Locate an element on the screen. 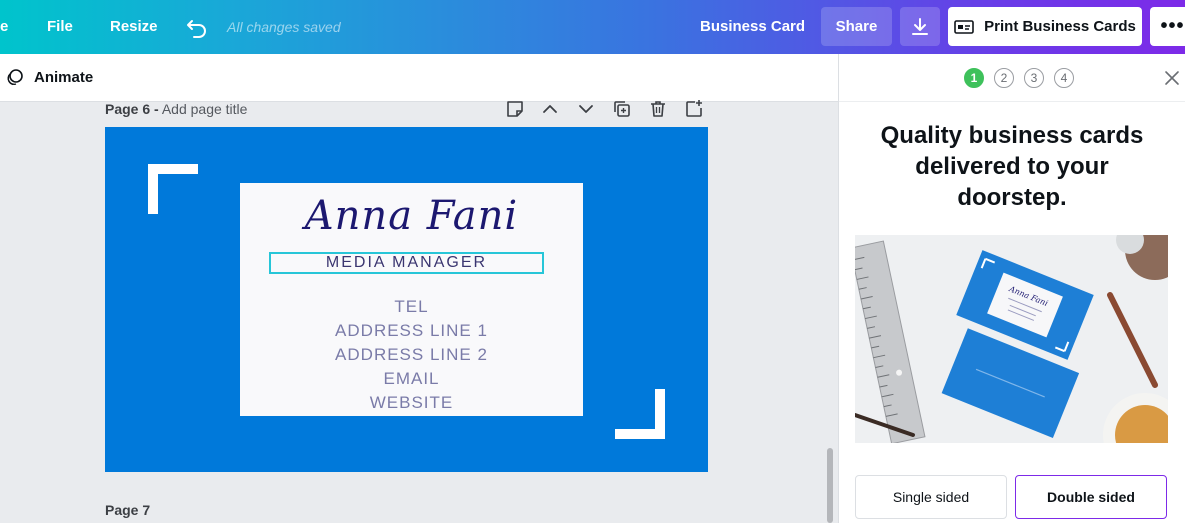 This screenshot has height=523, width=1185. add-page-icon is located at coordinates (694, 109).